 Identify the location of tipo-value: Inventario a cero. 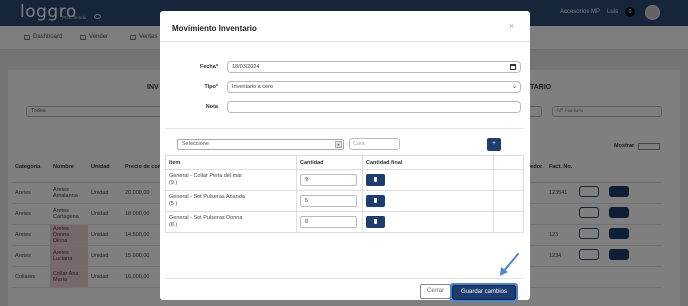
(252, 87).